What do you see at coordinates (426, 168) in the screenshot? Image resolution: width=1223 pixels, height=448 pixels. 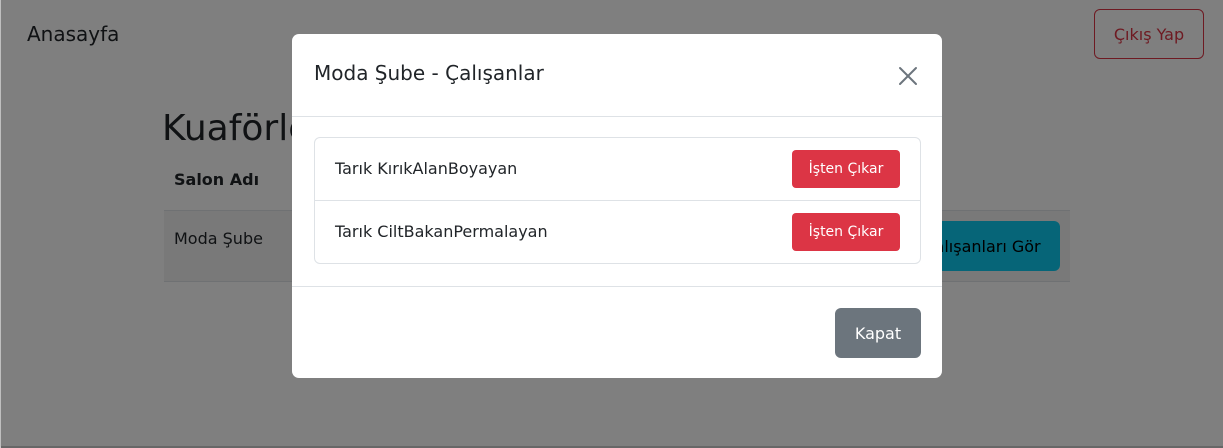 I see `employee-name: Tarık KırıkAlanBoyayan` at bounding box center [426, 168].